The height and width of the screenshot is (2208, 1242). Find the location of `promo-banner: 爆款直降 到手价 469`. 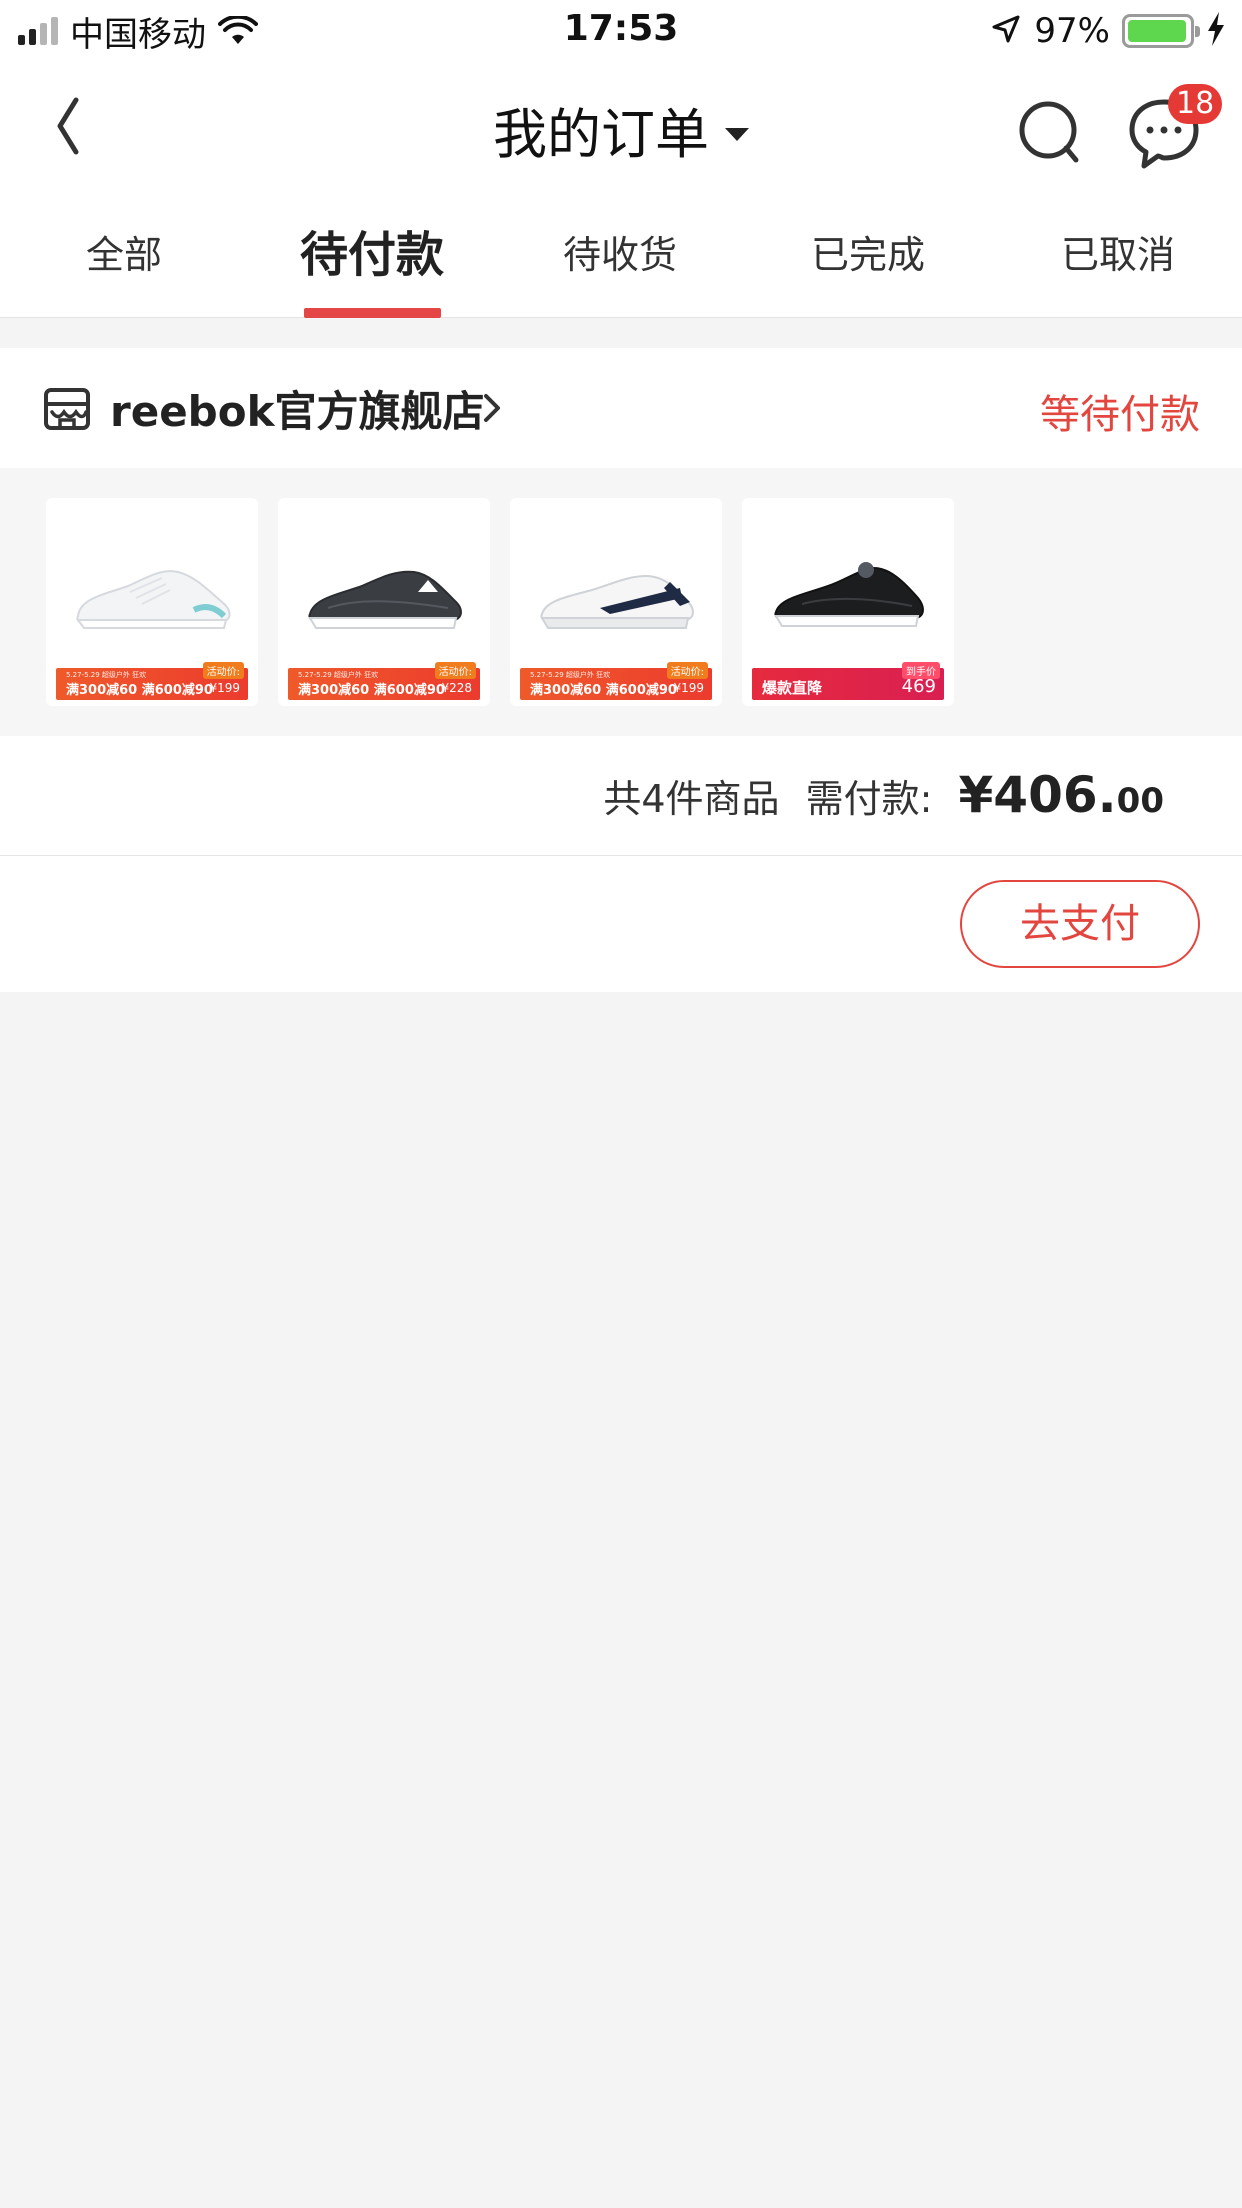

promo-banner: 爆款直降 到手价 469 is located at coordinates (848, 681).